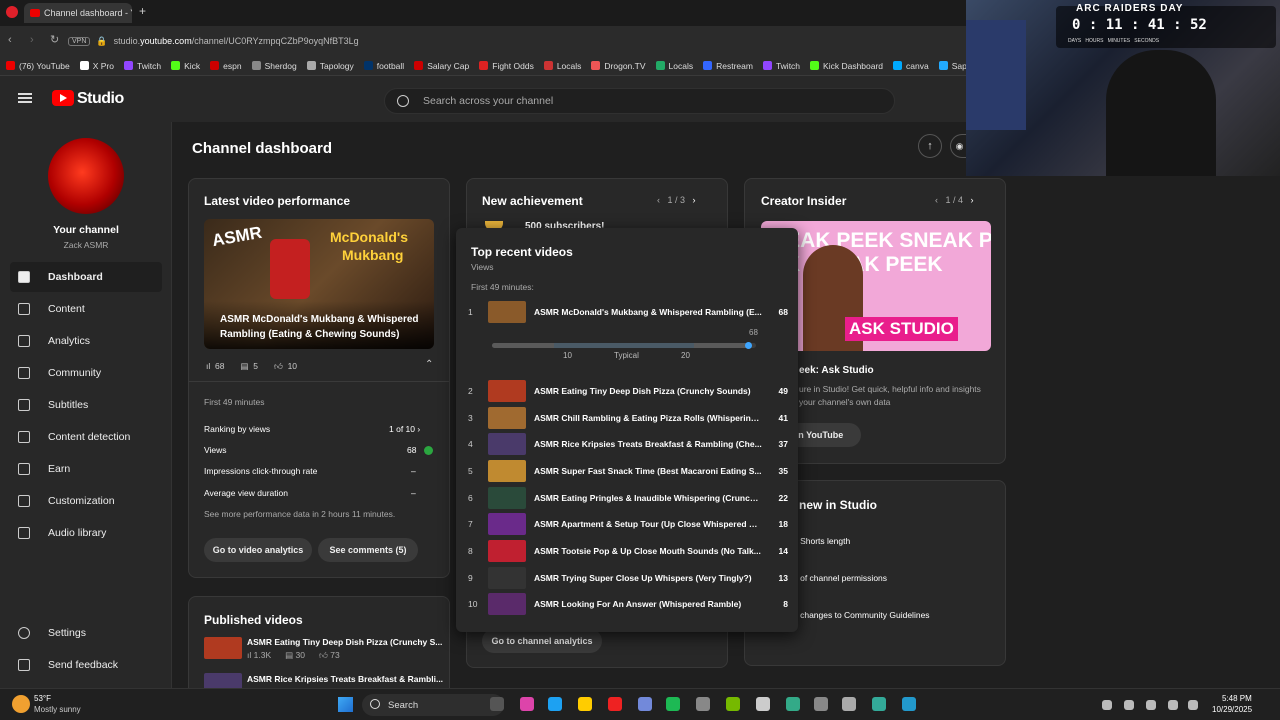 The image size is (1280, 720). Describe the element at coordinates (441, 66) in the screenshot. I see `bookmark-item: Salary Cap` at that location.